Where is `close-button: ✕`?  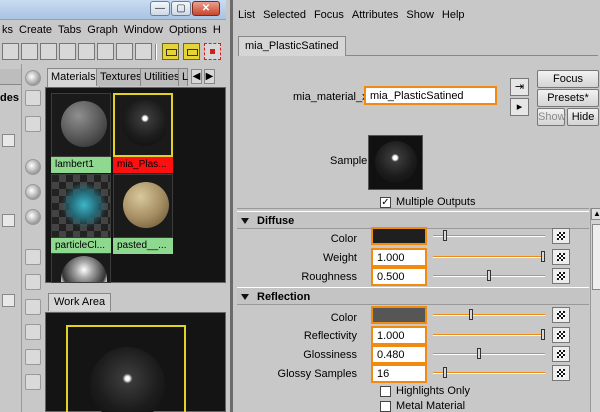
close-button: ✕ is located at coordinates (206, 8).